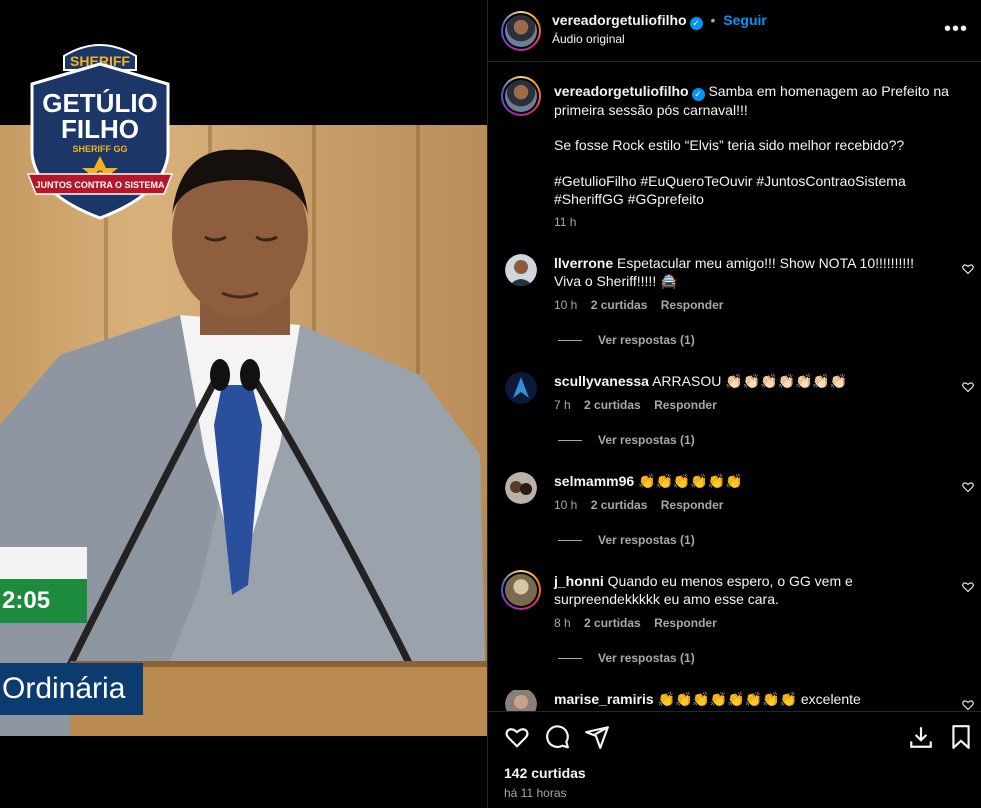 The height and width of the screenshot is (808, 981). Describe the element at coordinates (921, 737) in the screenshot. I see `download-icon` at that location.